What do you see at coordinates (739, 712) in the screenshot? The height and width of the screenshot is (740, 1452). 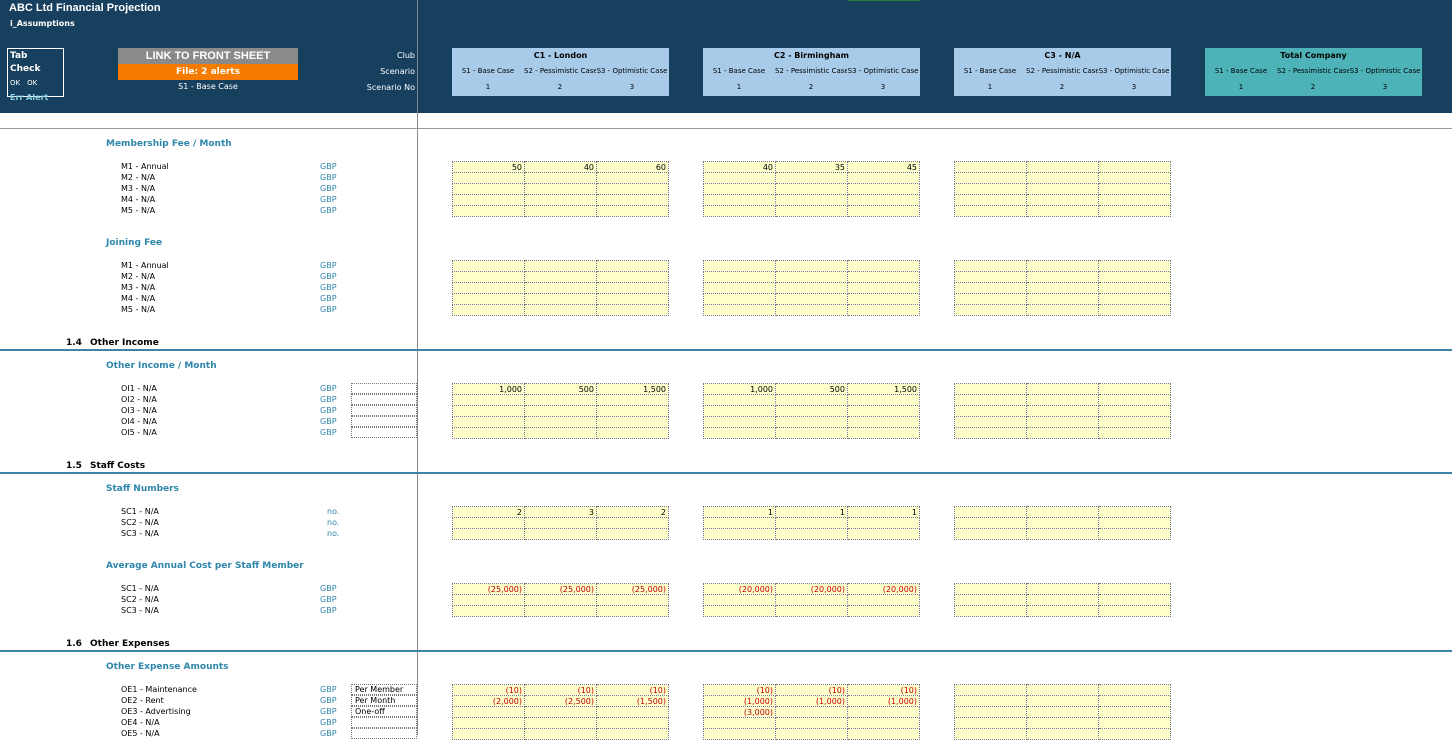 I see `input-cell: (3,000)` at bounding box center [739, 712].